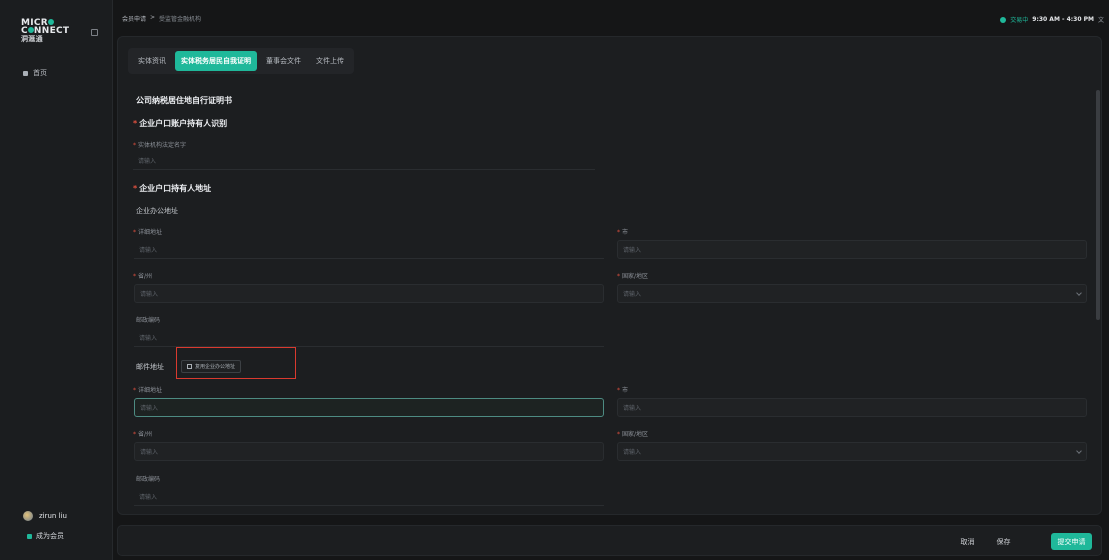  Describe the element at coordinates (1071, 541) in the screenshot. I see `submit-application-button: 提交申请` at that location.